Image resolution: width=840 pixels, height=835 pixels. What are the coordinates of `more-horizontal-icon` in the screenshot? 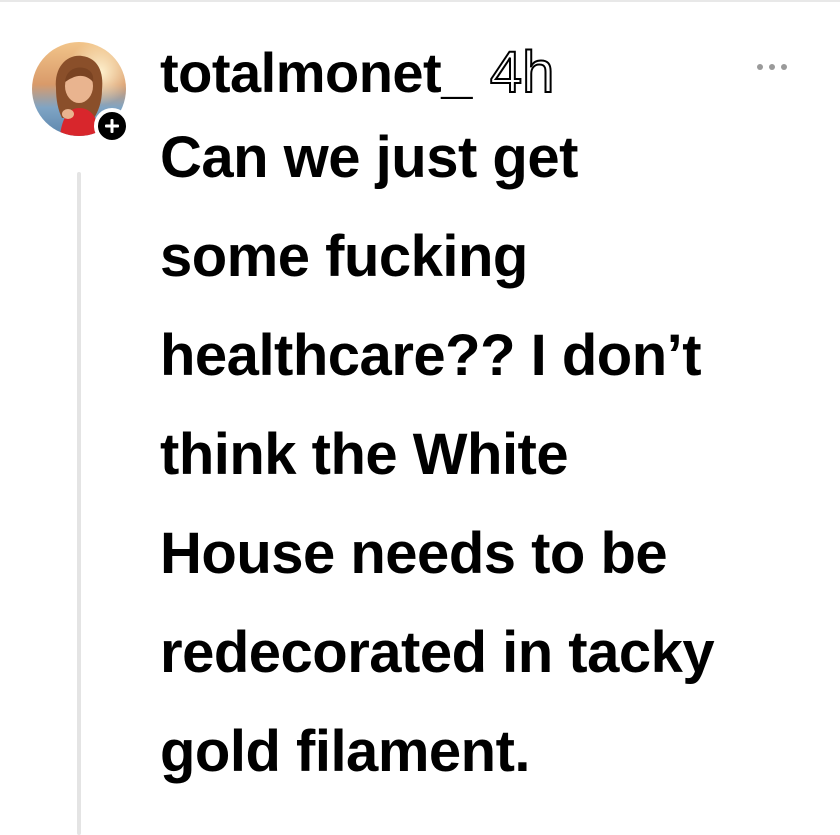 It's located at (772, 67).